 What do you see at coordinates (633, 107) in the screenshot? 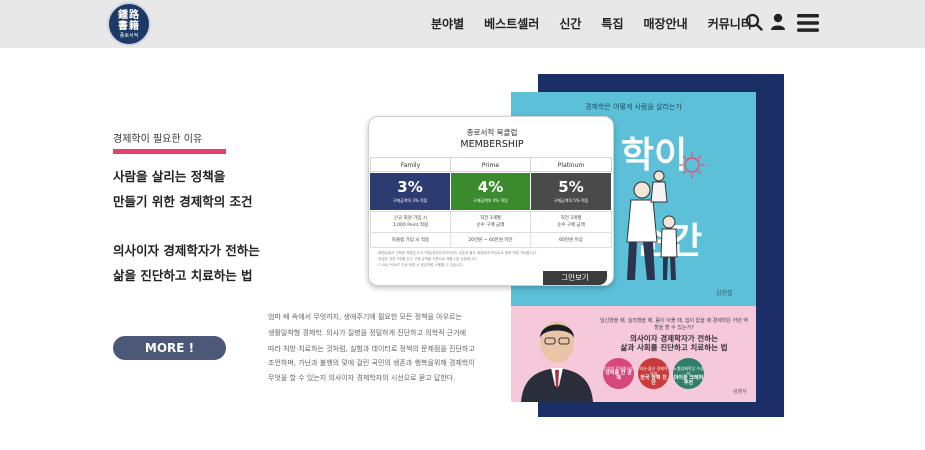
I see `book-cover-subtitle: 경제학은 어떻게 사람을 살리는가` at bounding box center [633, 107].